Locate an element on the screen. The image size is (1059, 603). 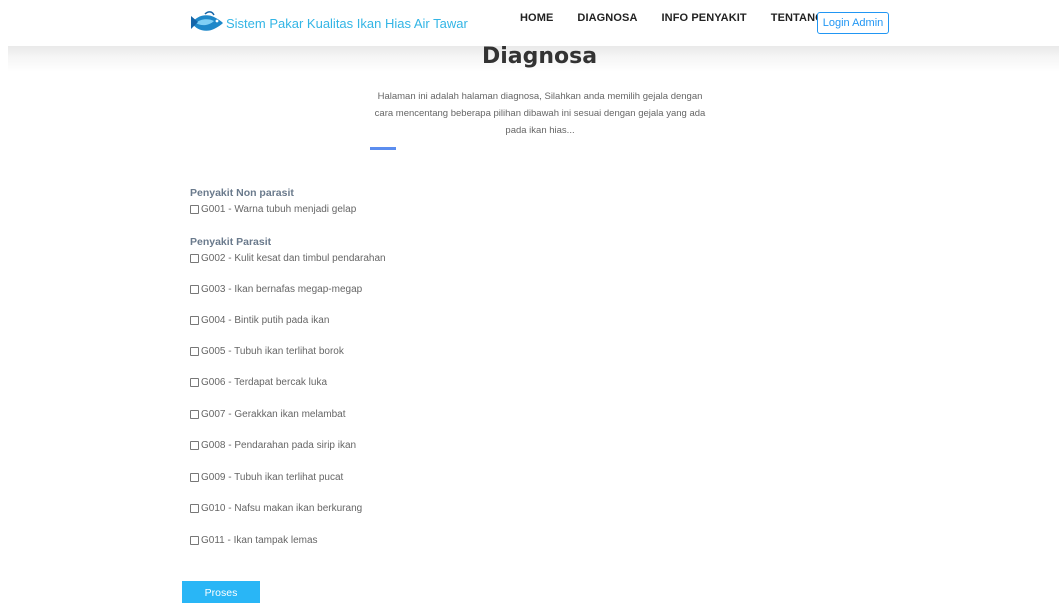
symptom-g011: G011 - Ikan tampak lemas is located at coordinates (254, 540).